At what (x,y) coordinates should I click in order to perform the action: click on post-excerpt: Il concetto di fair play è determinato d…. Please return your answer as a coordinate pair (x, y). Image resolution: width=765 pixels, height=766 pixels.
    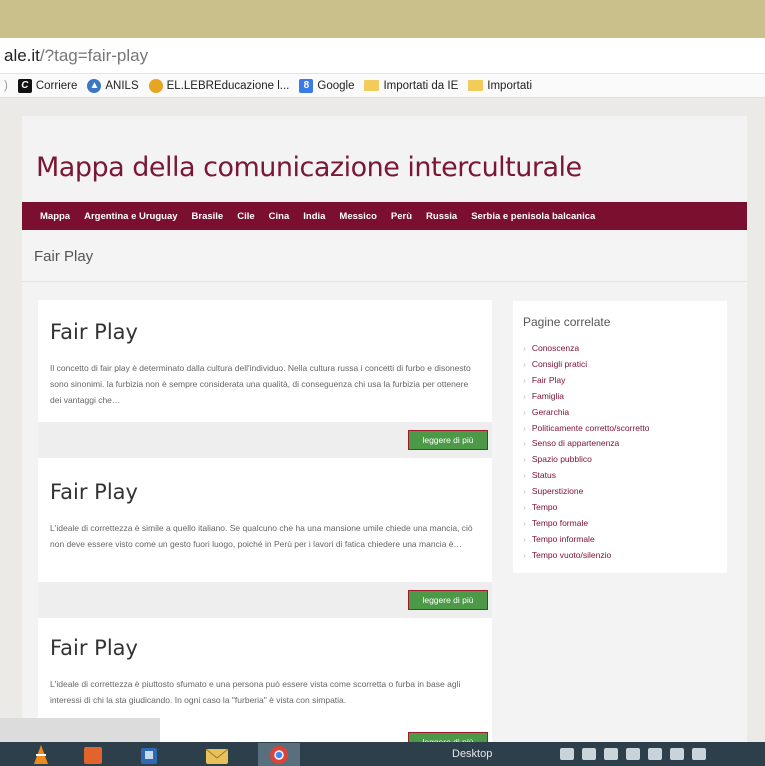
    Looking at the image, I should click on (260, 384).